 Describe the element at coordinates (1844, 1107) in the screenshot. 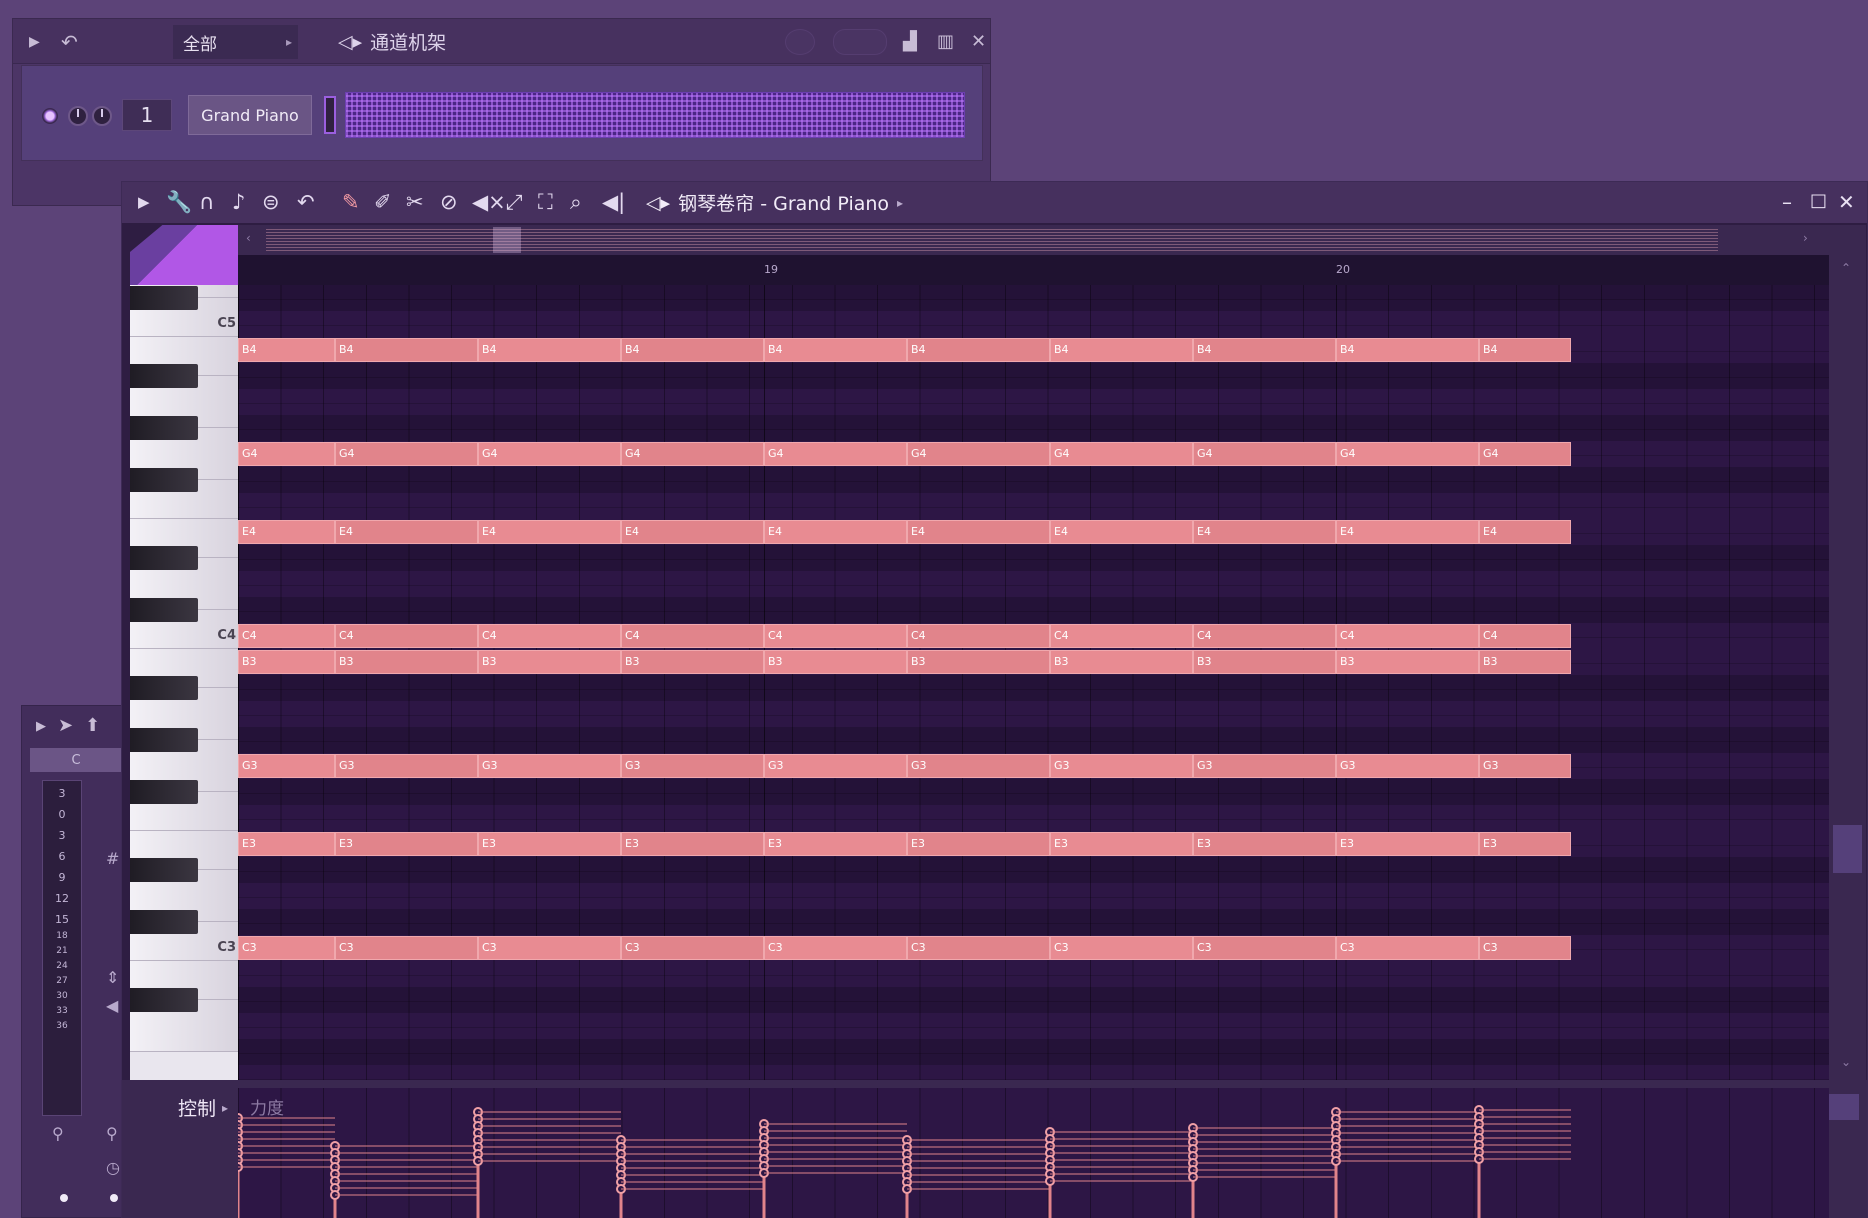

I see `control-options-button` at that location.